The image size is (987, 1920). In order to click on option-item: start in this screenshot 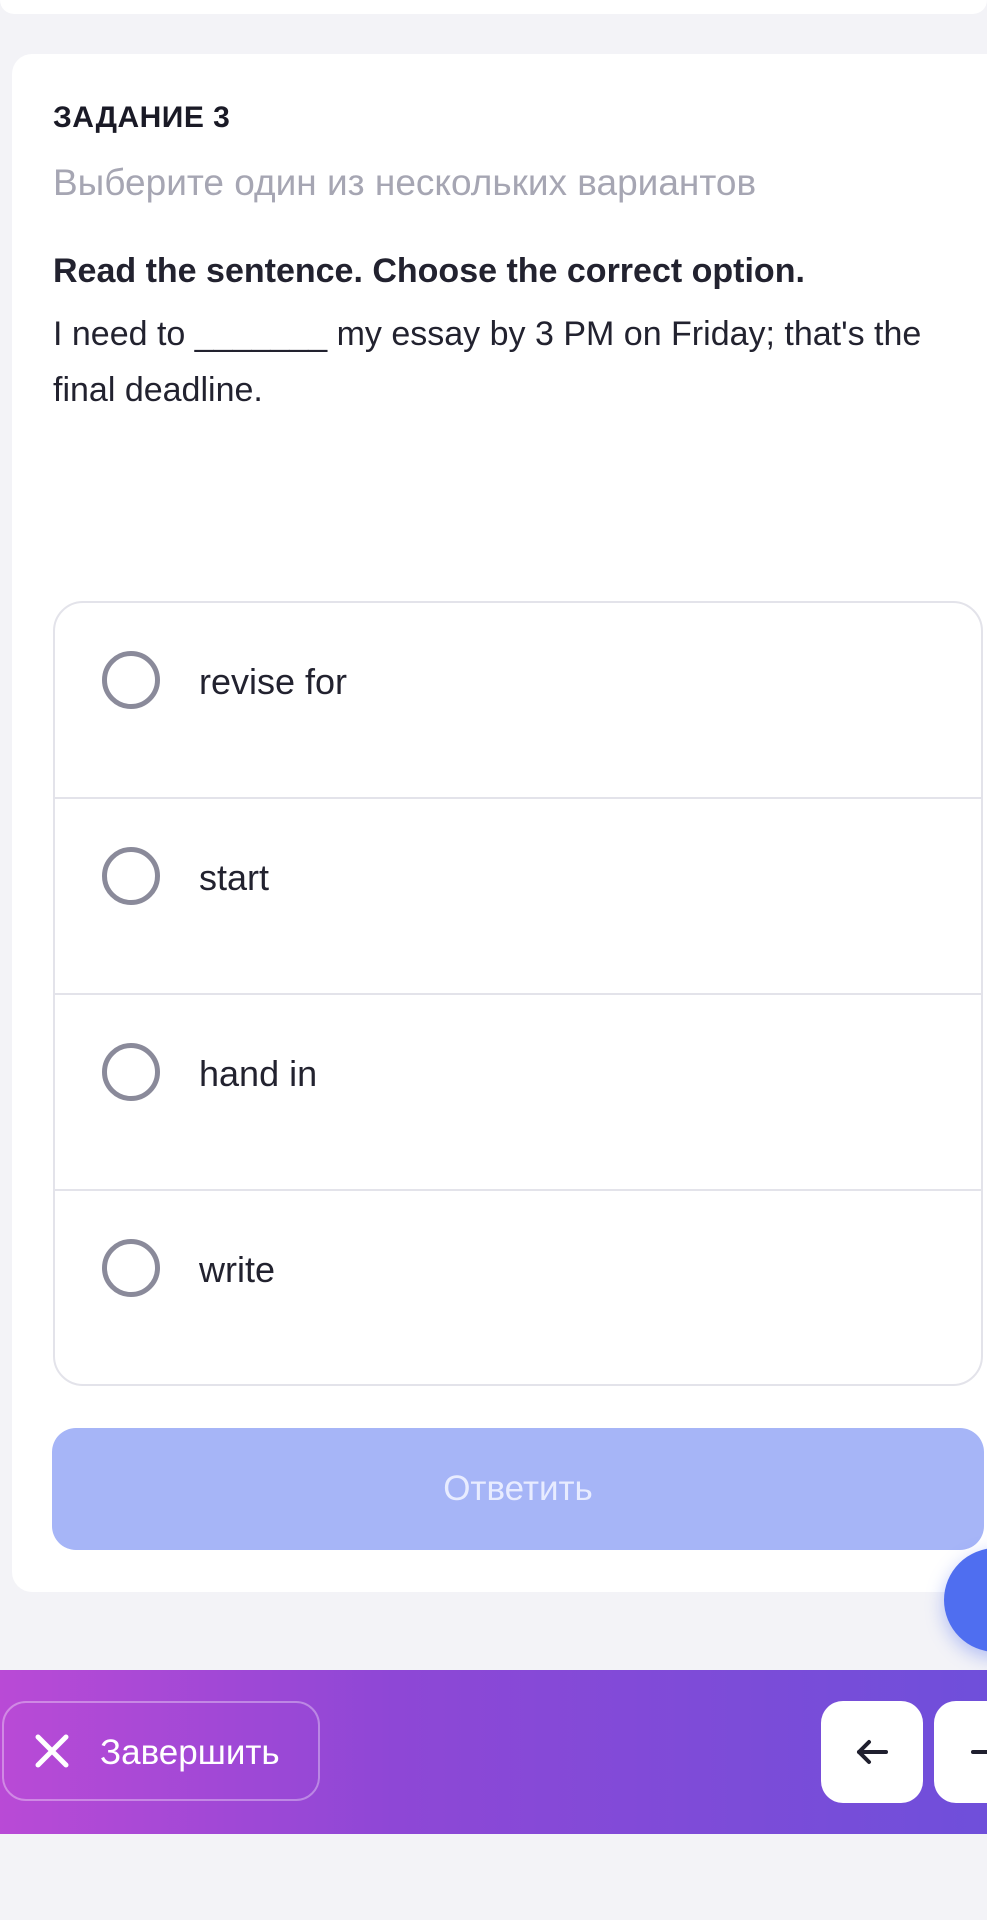, I will do `click(518, 897)`.